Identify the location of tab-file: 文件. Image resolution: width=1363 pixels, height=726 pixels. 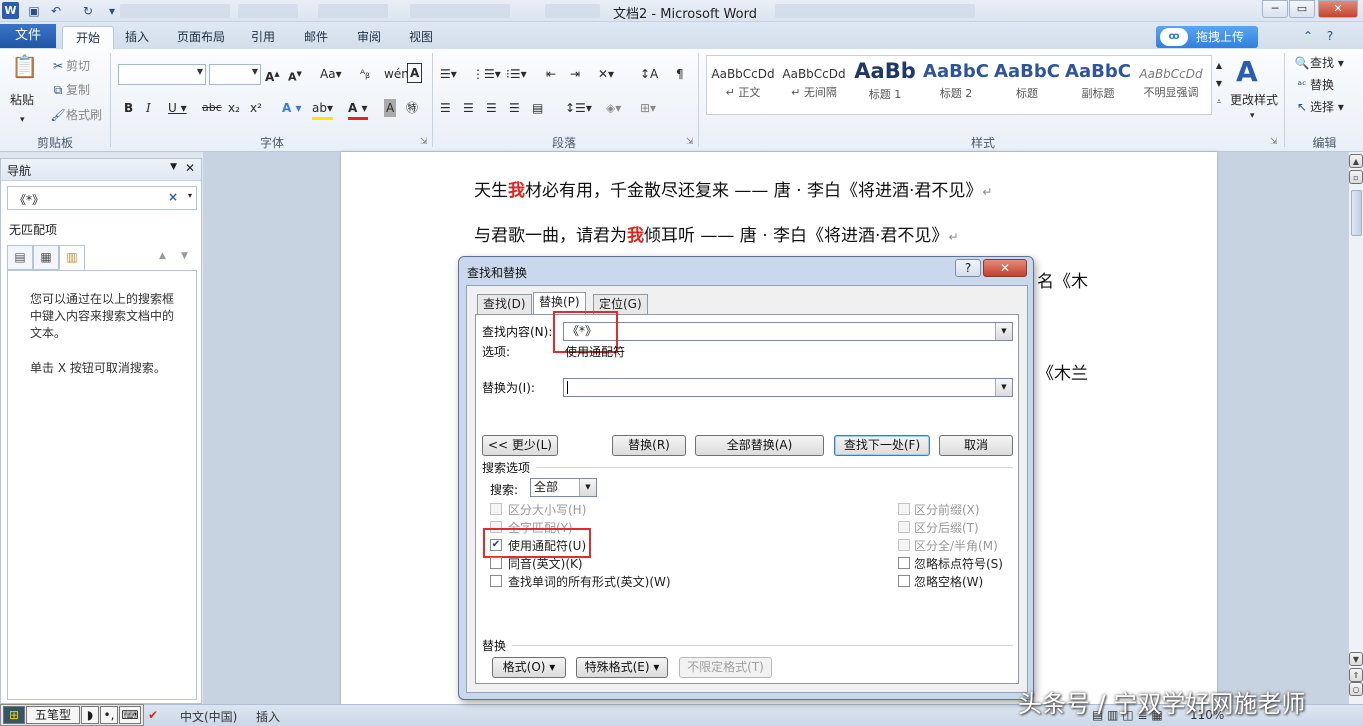
(28, 36).